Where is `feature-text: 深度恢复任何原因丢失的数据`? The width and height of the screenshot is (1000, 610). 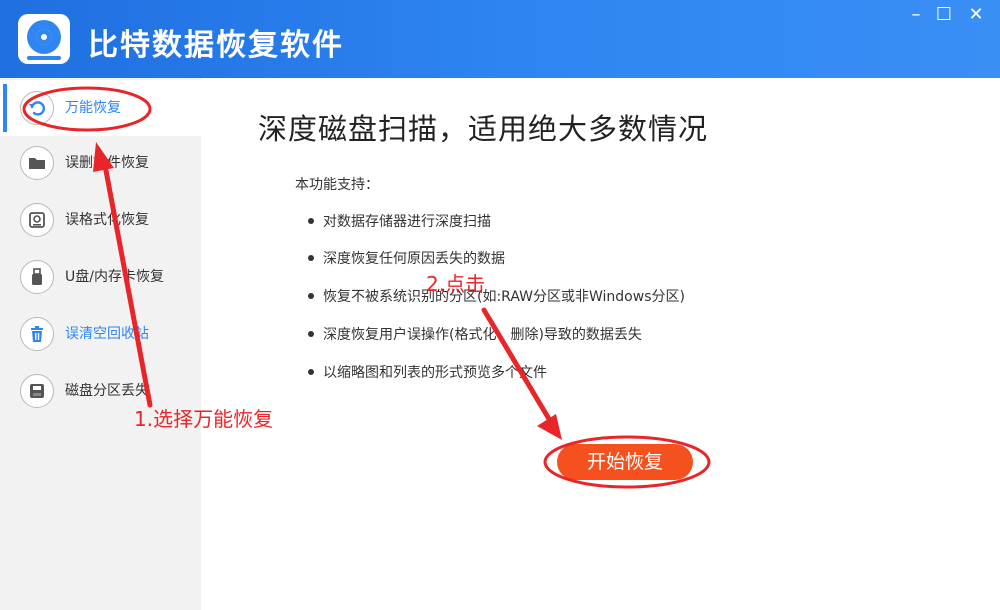 feature-text: 深度恢复任何原因丢失的数据 is located at coordinates (414, 259).